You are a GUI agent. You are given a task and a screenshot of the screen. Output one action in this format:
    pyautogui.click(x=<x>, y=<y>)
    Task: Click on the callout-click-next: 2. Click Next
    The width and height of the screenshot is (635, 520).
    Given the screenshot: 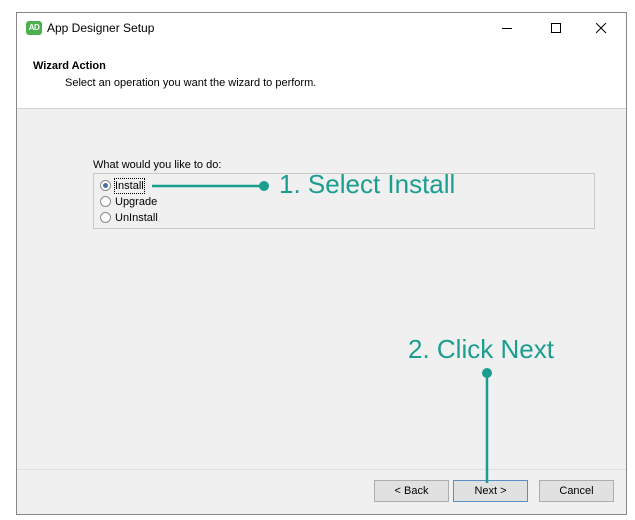 What is the action you would take?
    pyautogui.click(x=481, y=349)
    